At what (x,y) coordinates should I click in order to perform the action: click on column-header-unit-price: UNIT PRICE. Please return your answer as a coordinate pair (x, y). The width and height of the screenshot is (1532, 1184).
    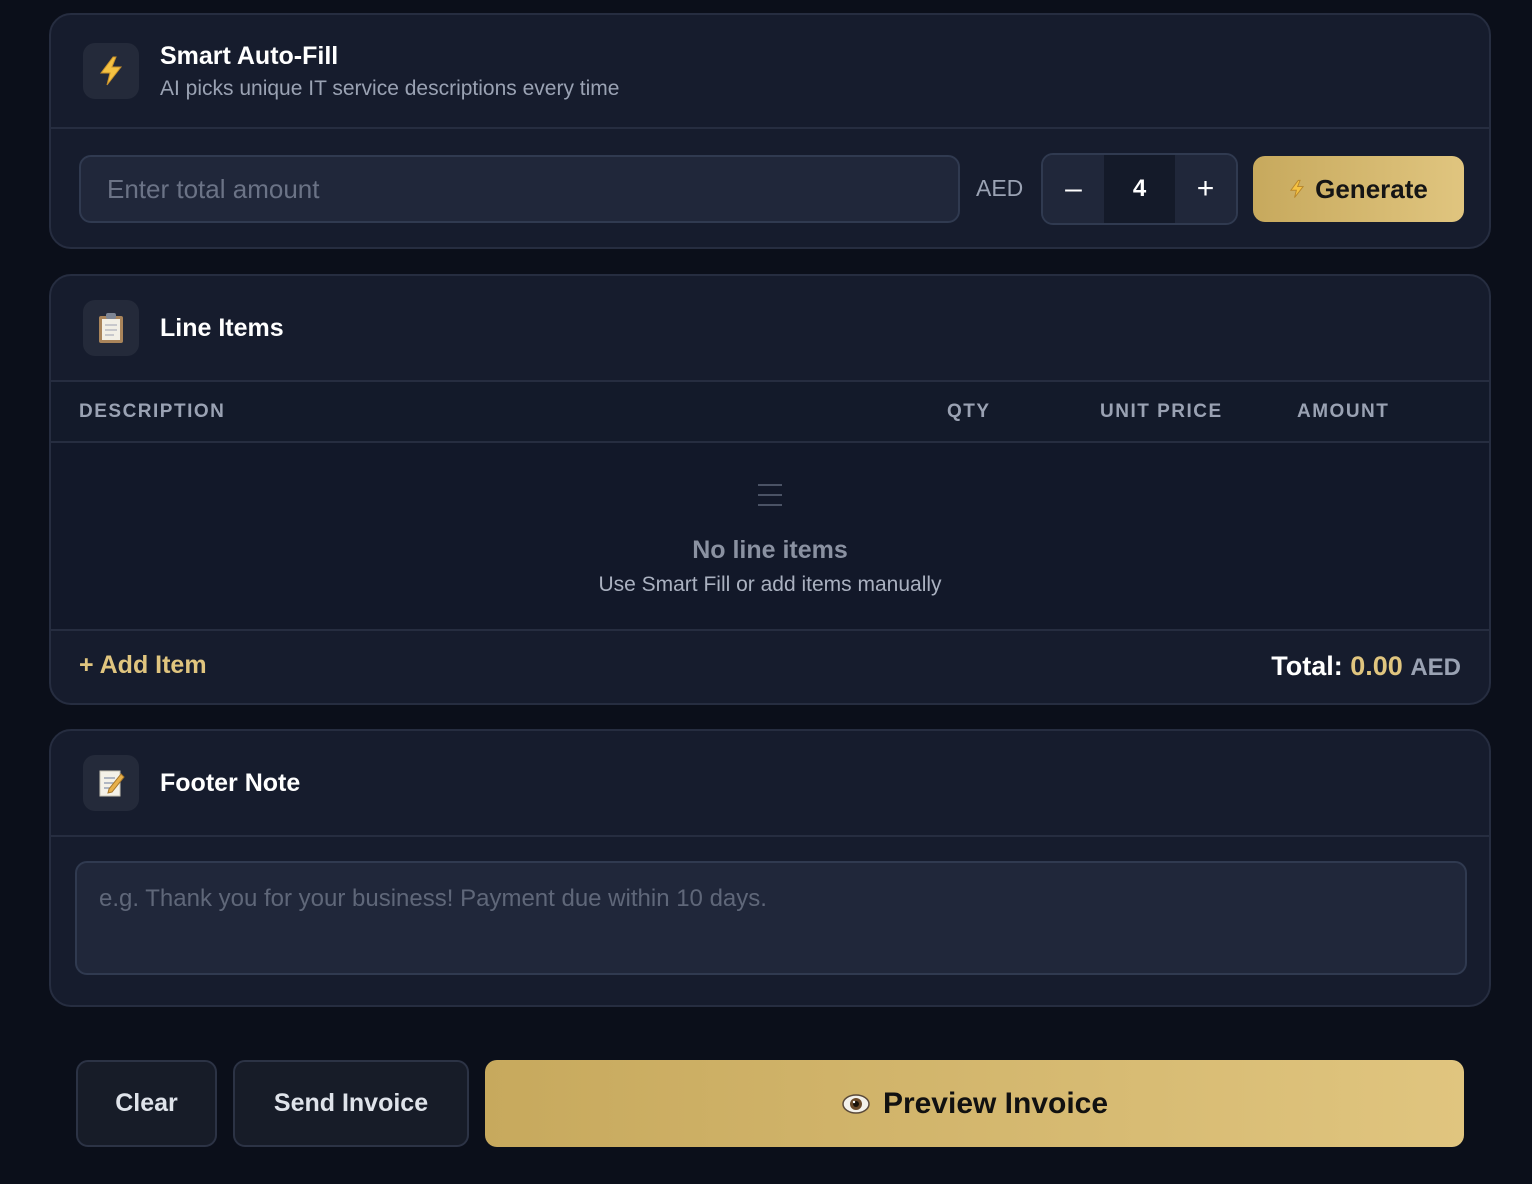
    Looking at the image, I should click on (1161, 411).